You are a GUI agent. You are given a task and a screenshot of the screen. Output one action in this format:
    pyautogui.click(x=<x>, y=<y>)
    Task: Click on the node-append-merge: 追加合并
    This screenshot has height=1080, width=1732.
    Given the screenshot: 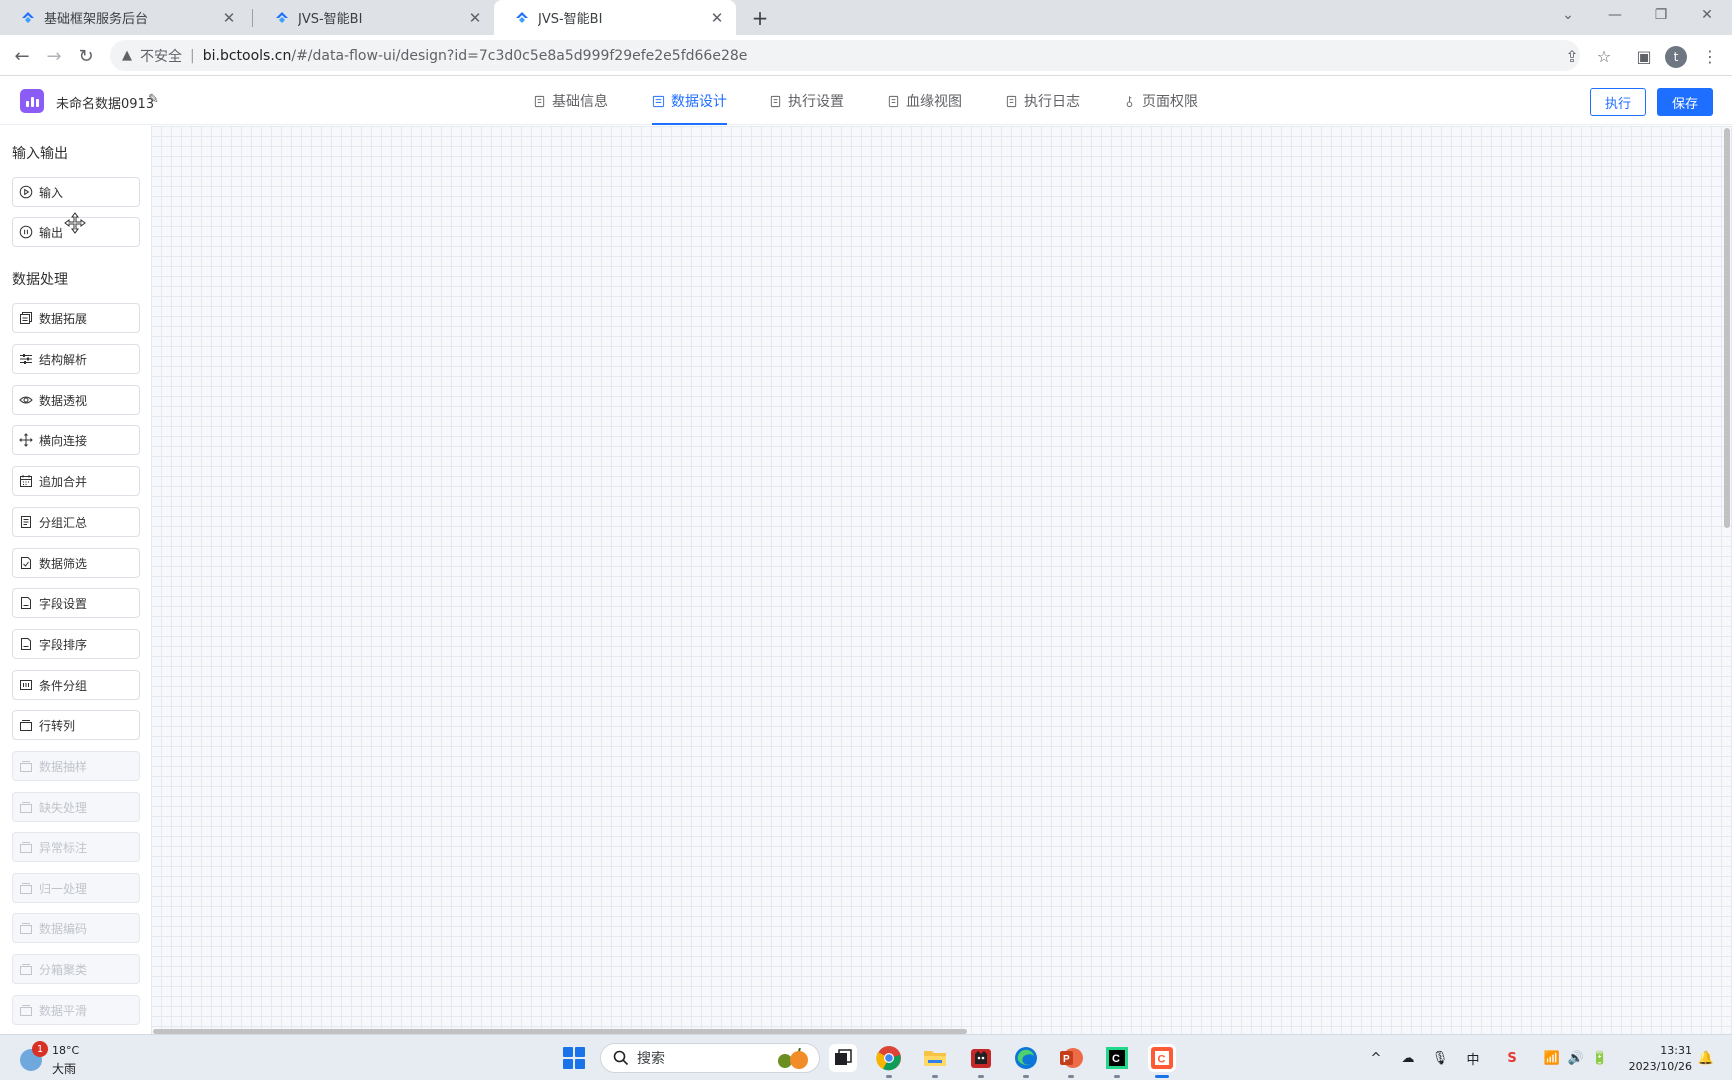 What is the action you would take?
    pyautogui.click(x=76, y=481)
    